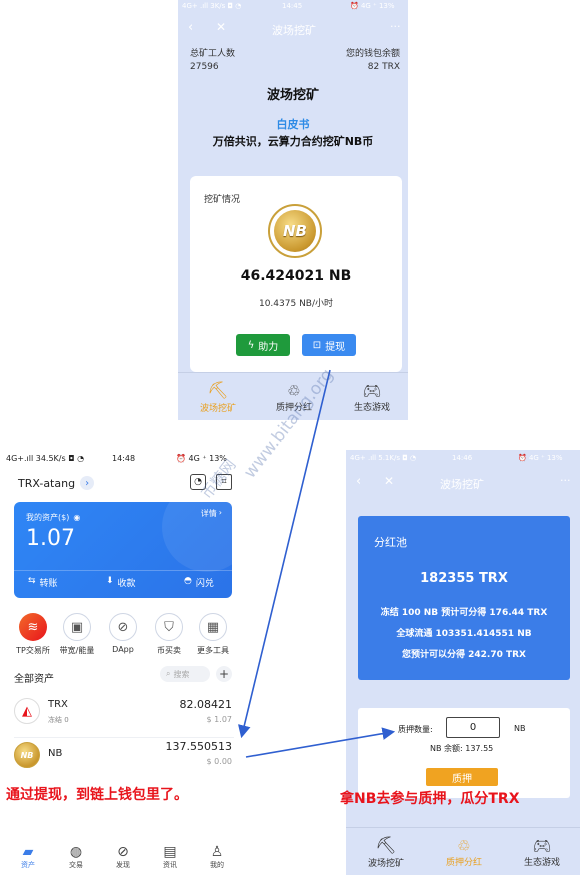 The width and height of the screenshot is (580, 875). What do you see at coordinates (97, 795) in the screenshot?
I see `caption-left: 通过提现，到链上钱包里了。` at bounding box center [97, 795].